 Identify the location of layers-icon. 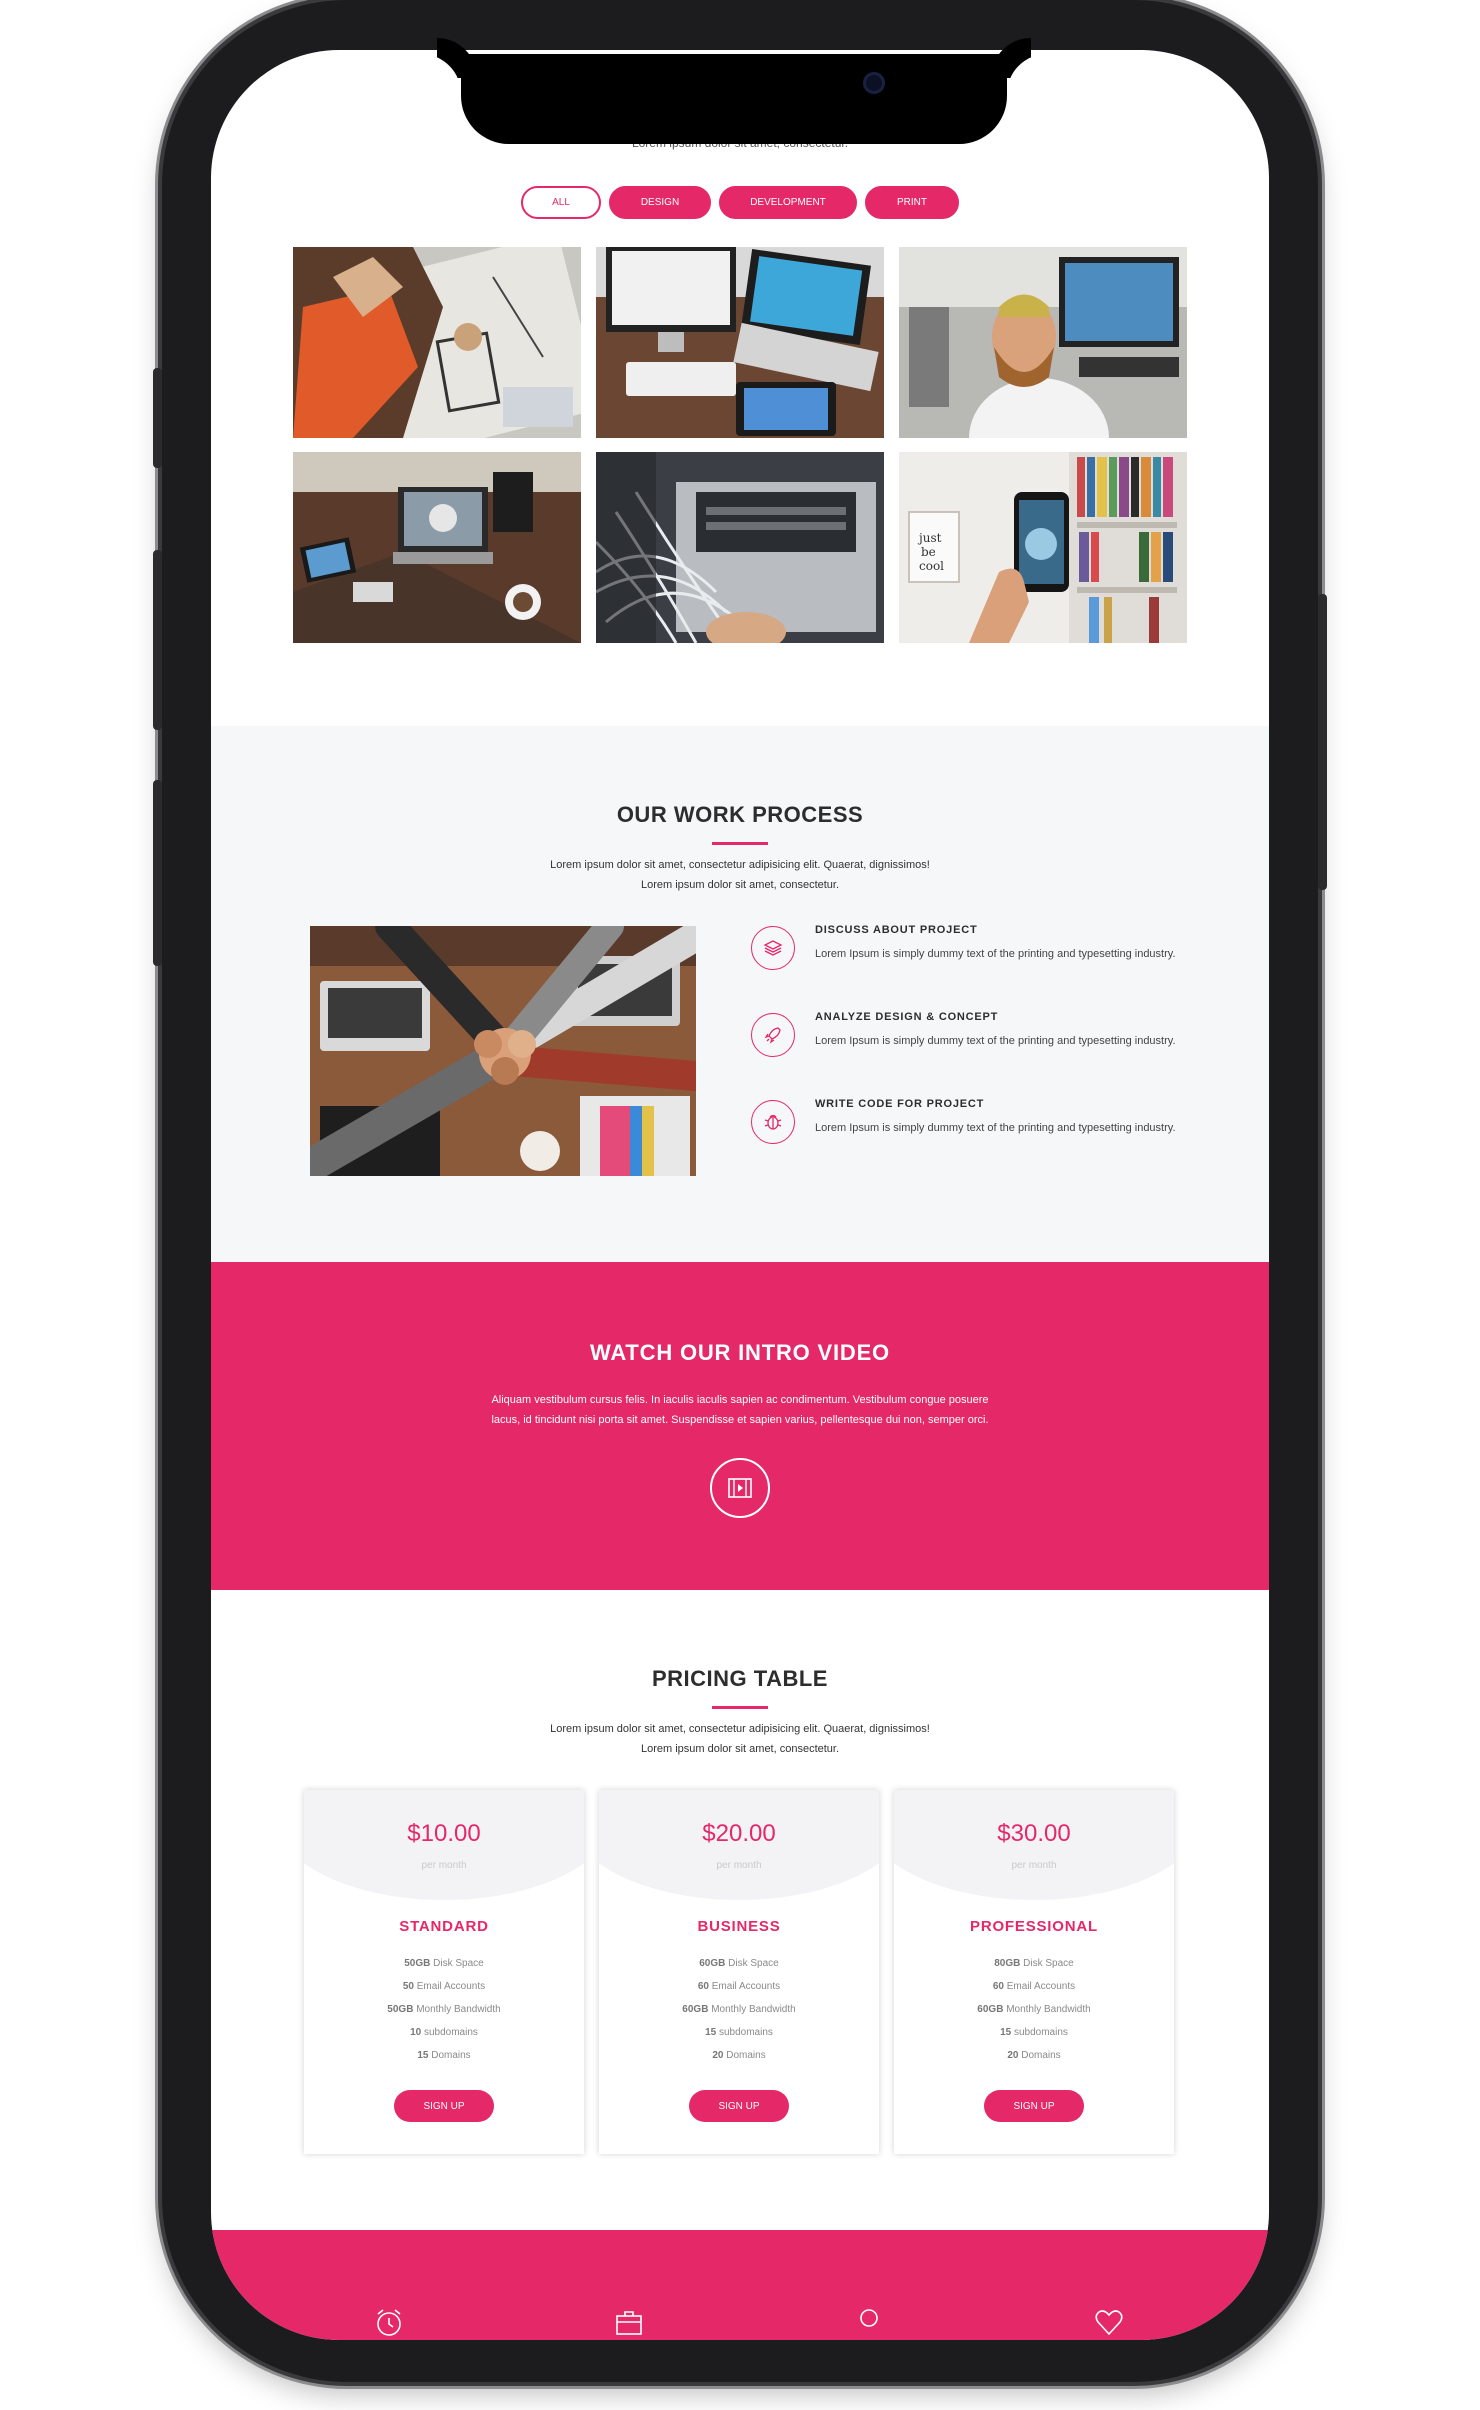
(773, 948).